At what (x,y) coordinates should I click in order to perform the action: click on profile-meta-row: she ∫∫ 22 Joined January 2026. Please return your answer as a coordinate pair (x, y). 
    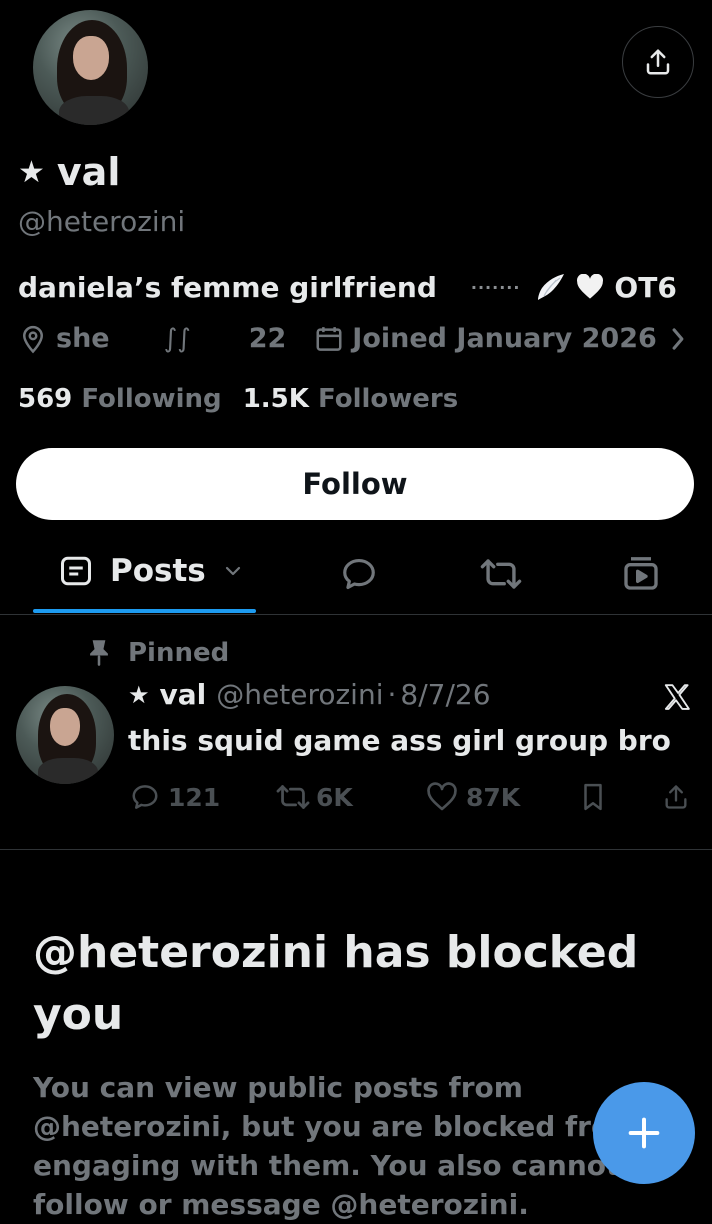
    Looking at the image, I should click on (352, 338).